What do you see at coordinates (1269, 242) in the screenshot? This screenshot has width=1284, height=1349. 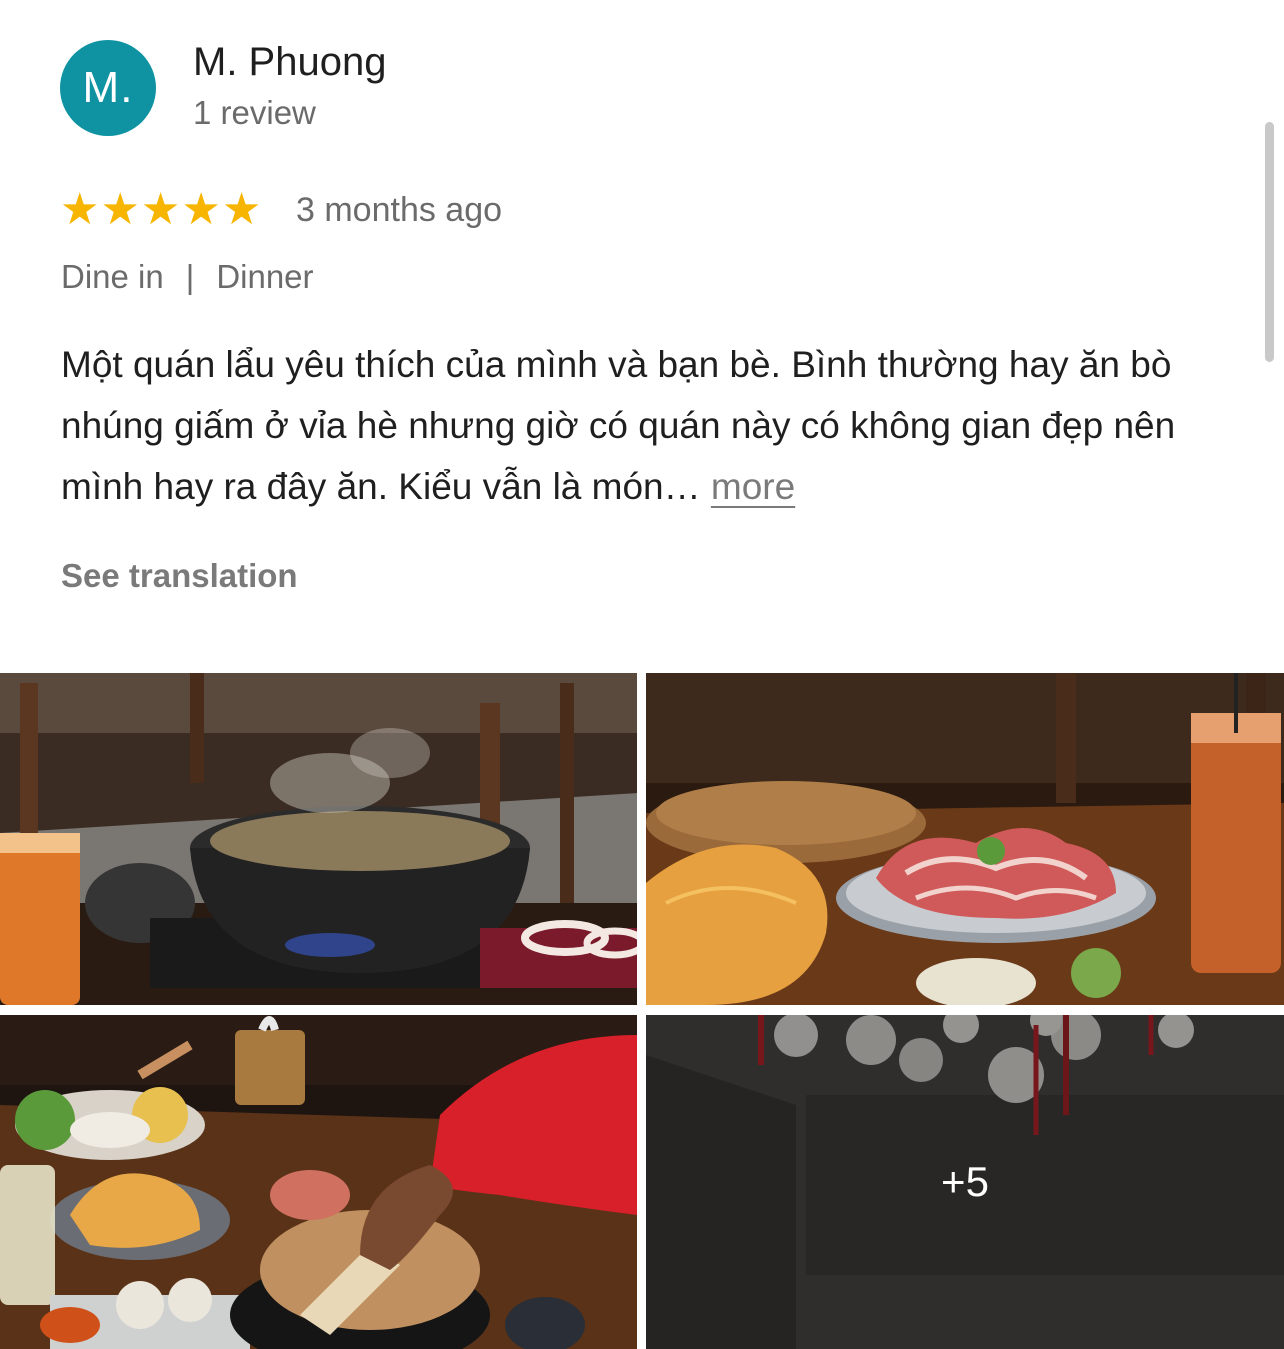 I see `scrollbar` at bounding box center [1269, 242].